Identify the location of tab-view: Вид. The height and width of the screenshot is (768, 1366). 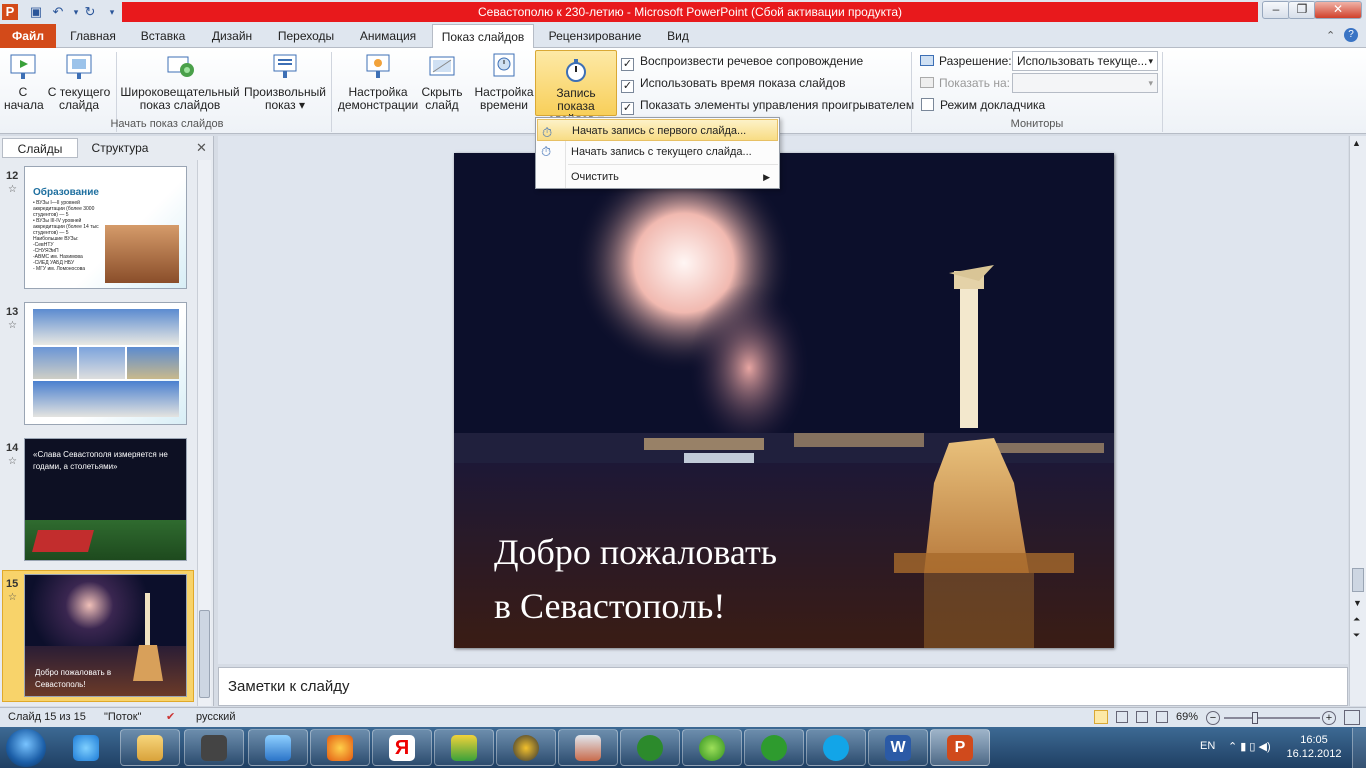
(678, 36).